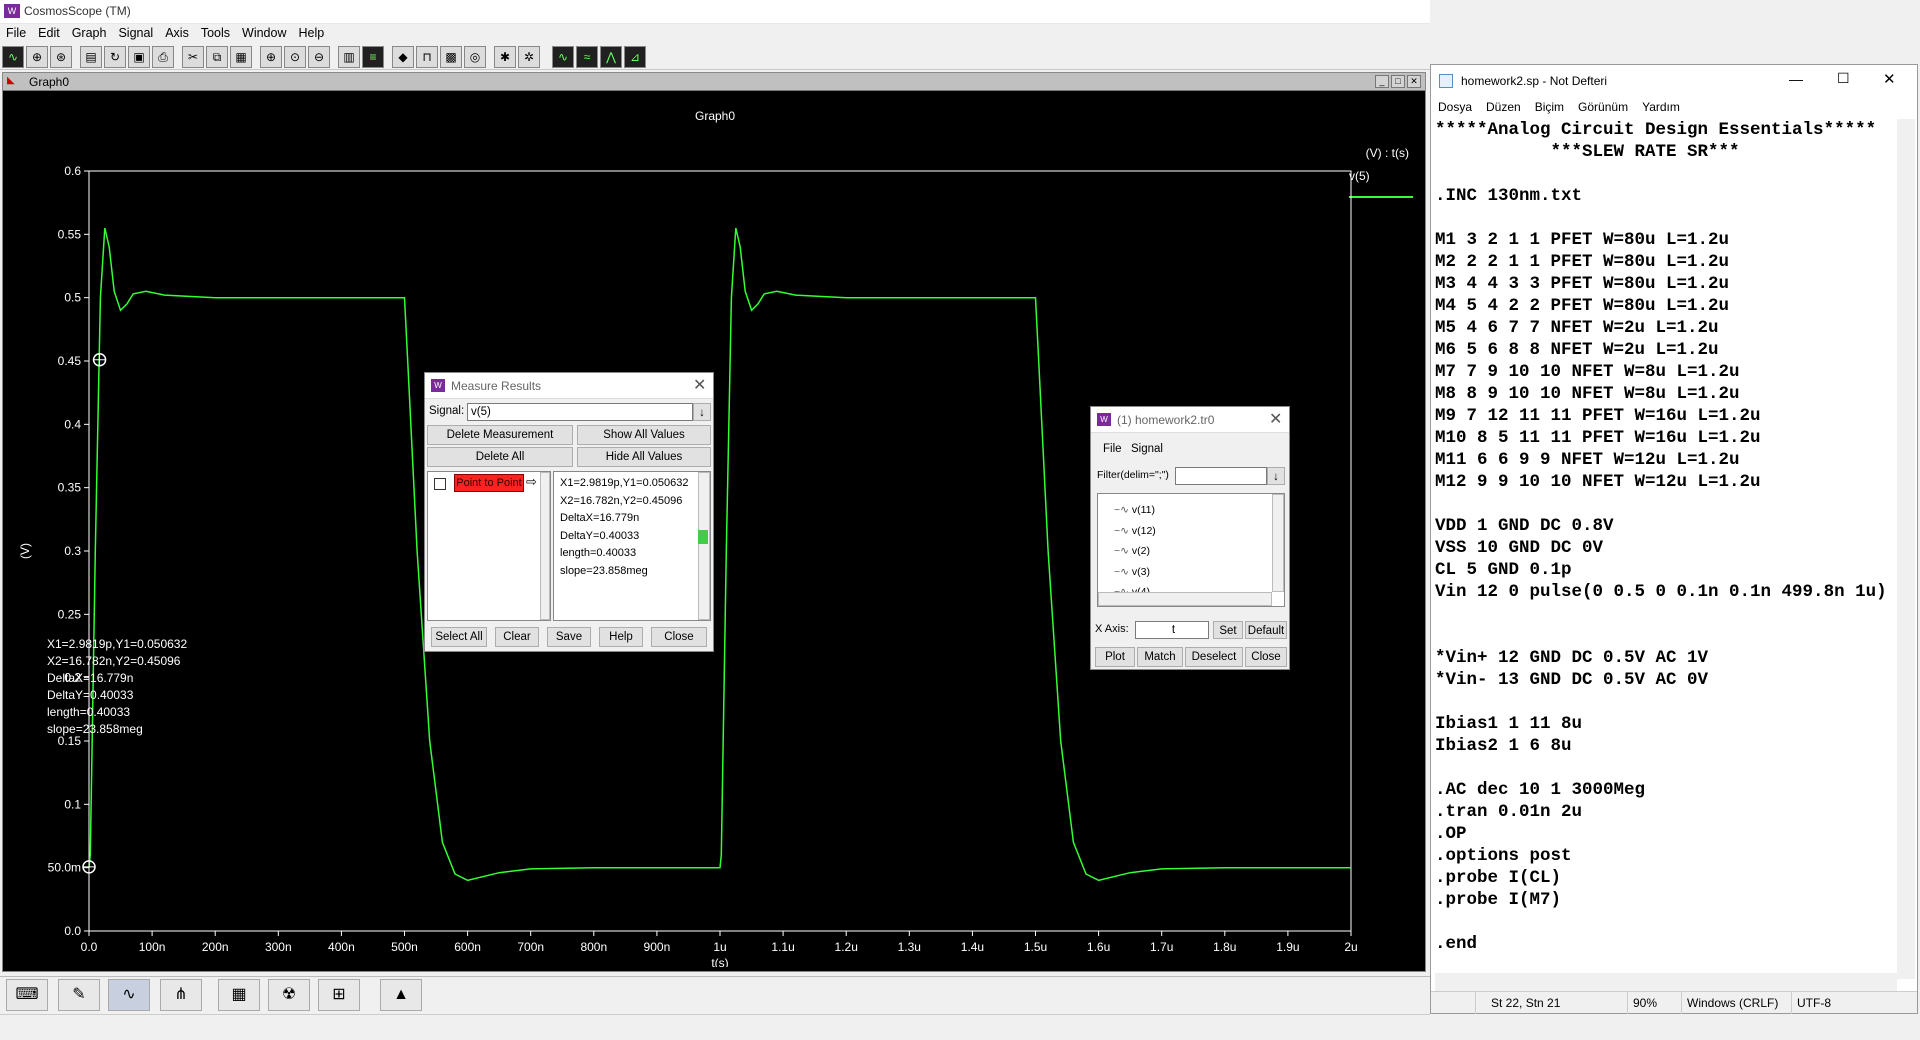 Image resolution: width=1920 pixels, height=1040 pixels. Describe the element at coordinates (529, 57) in the screenshot. I see `bug2-icon: ✲` at that location.